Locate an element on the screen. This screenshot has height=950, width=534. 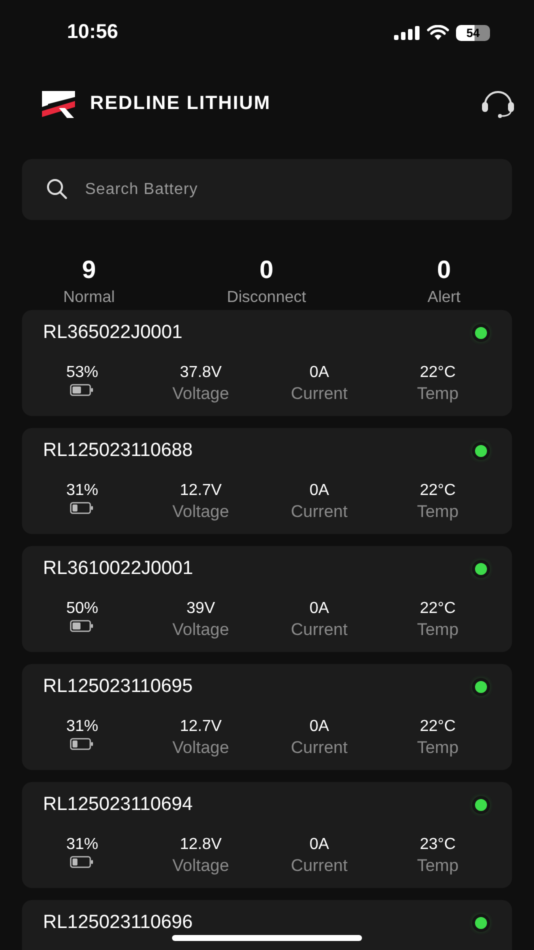
battery-name: RL125023110688 is located at coordinates (118, 451).